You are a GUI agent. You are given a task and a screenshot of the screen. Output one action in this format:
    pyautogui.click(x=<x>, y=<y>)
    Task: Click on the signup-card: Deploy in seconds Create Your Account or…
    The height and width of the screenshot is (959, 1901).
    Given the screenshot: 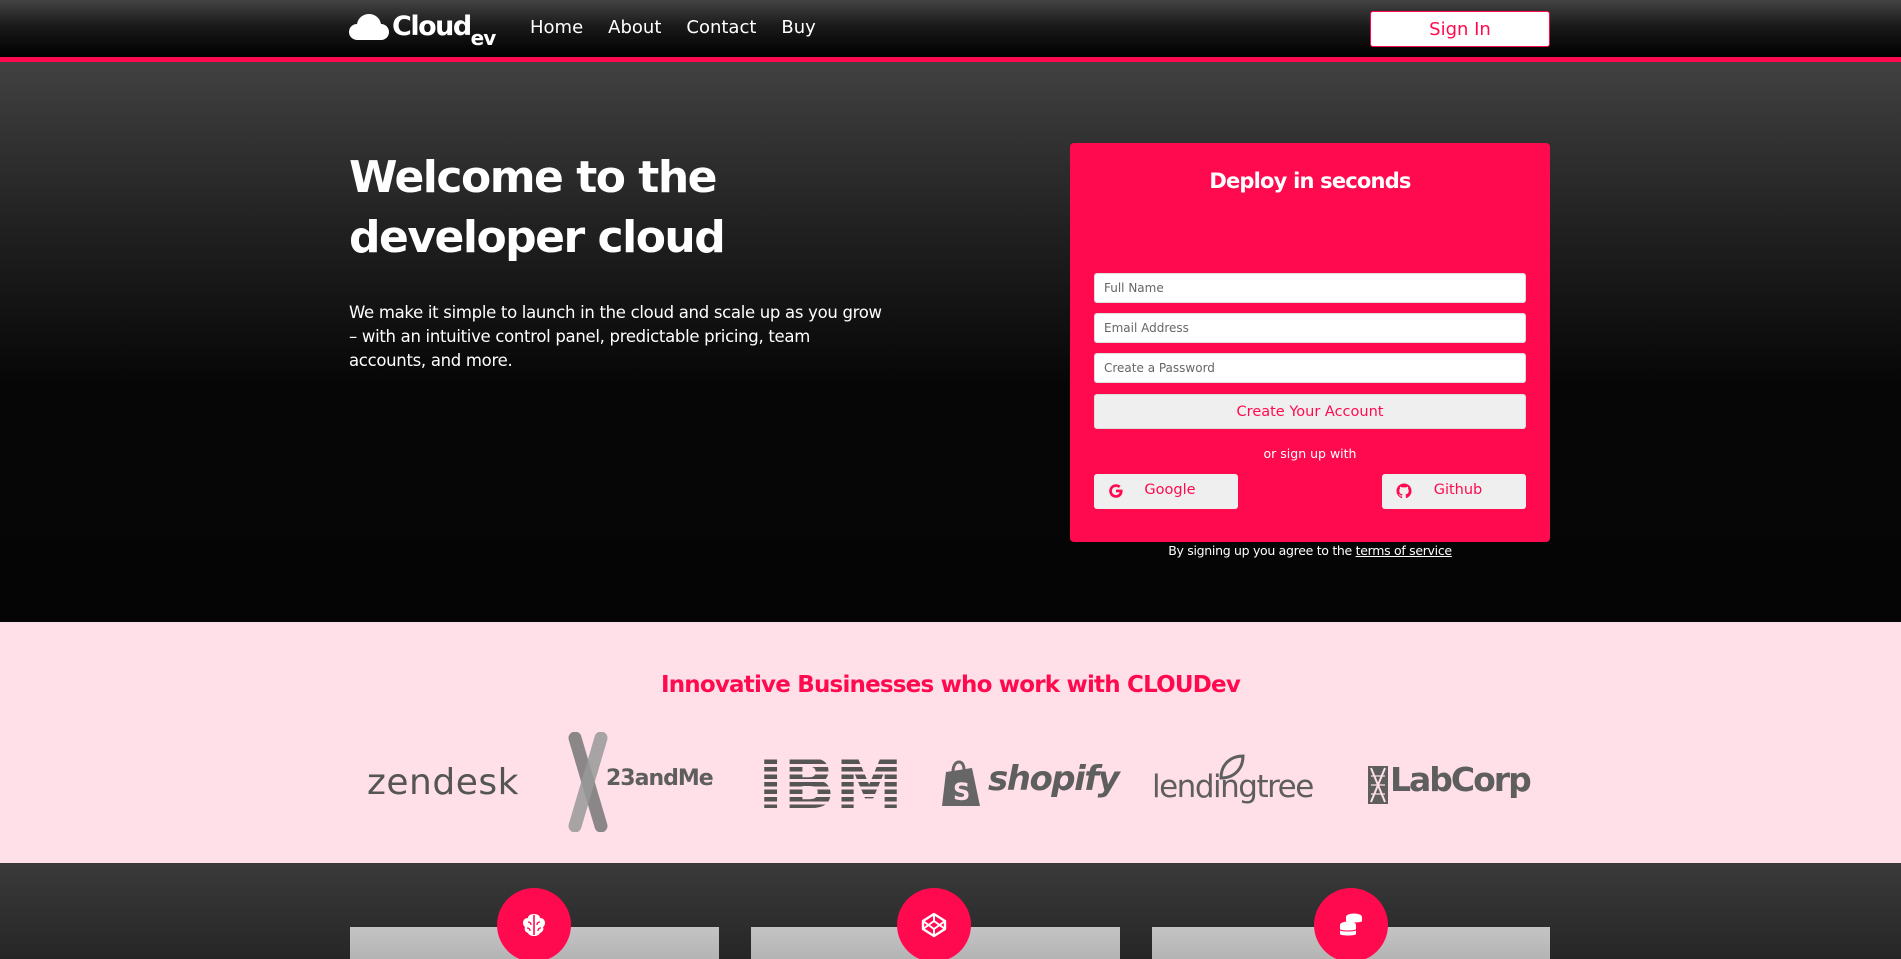 What is the action you would take?
    pyautogui.click(x=1310, y=350)
    